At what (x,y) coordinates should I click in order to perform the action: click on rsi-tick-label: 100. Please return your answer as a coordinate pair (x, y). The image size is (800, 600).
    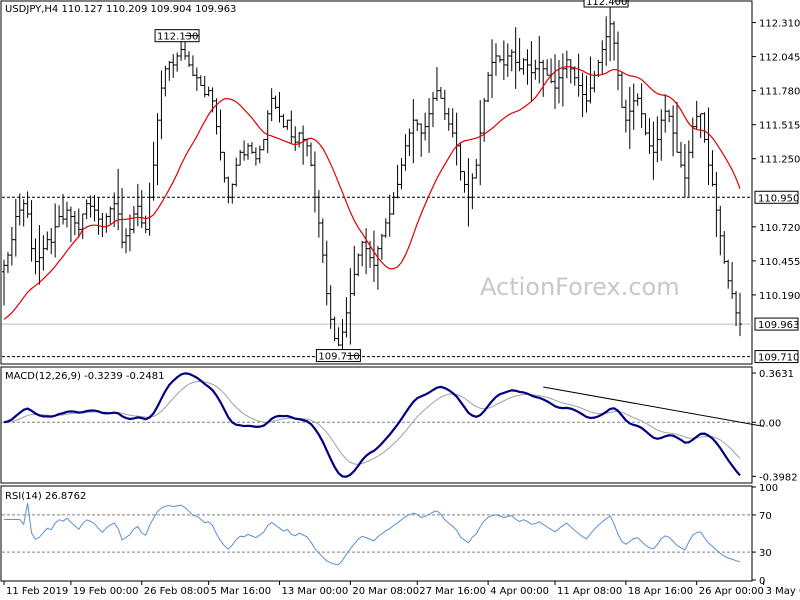
    Looking at the image, I should click on (768, 488).